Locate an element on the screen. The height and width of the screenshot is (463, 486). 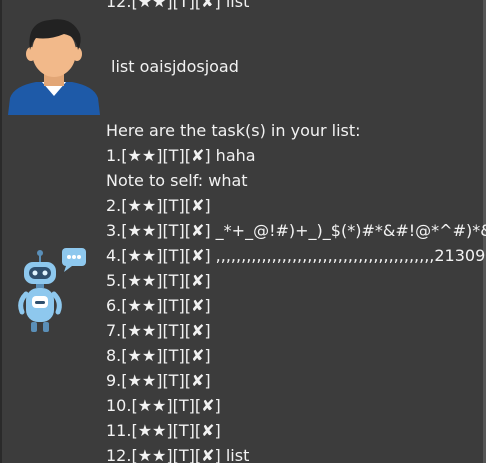
previous-message-tail: 12.[★★][T][✘] list is located at coordinates (178, 5).